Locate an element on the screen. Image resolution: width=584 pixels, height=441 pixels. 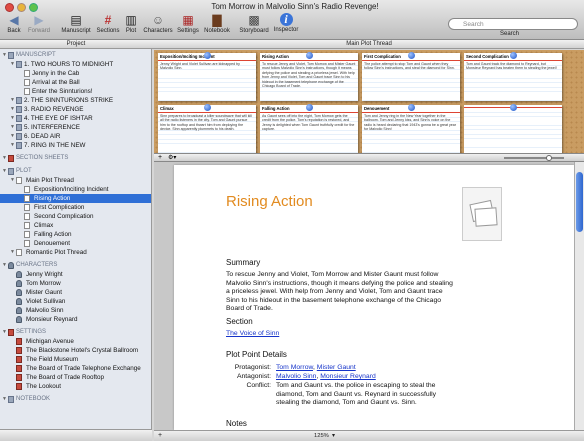
sidebar-item-setting: The Blackstone Hotel's Crystal Ballroom is located at coordinates (75, 350).